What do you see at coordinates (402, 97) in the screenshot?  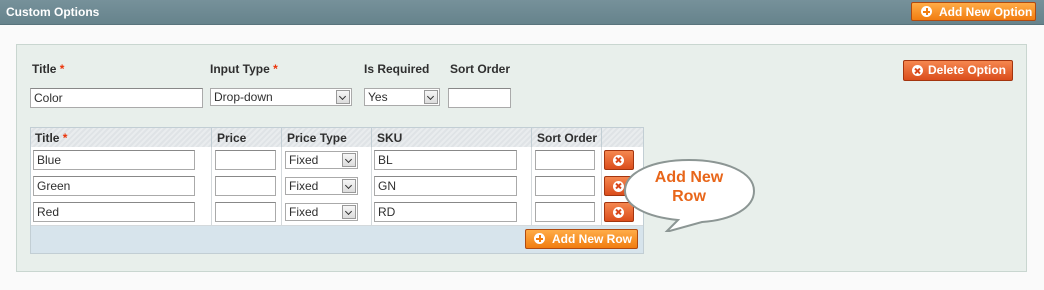 I see `is-required-select: Yes` at bounding box center [402, 97].